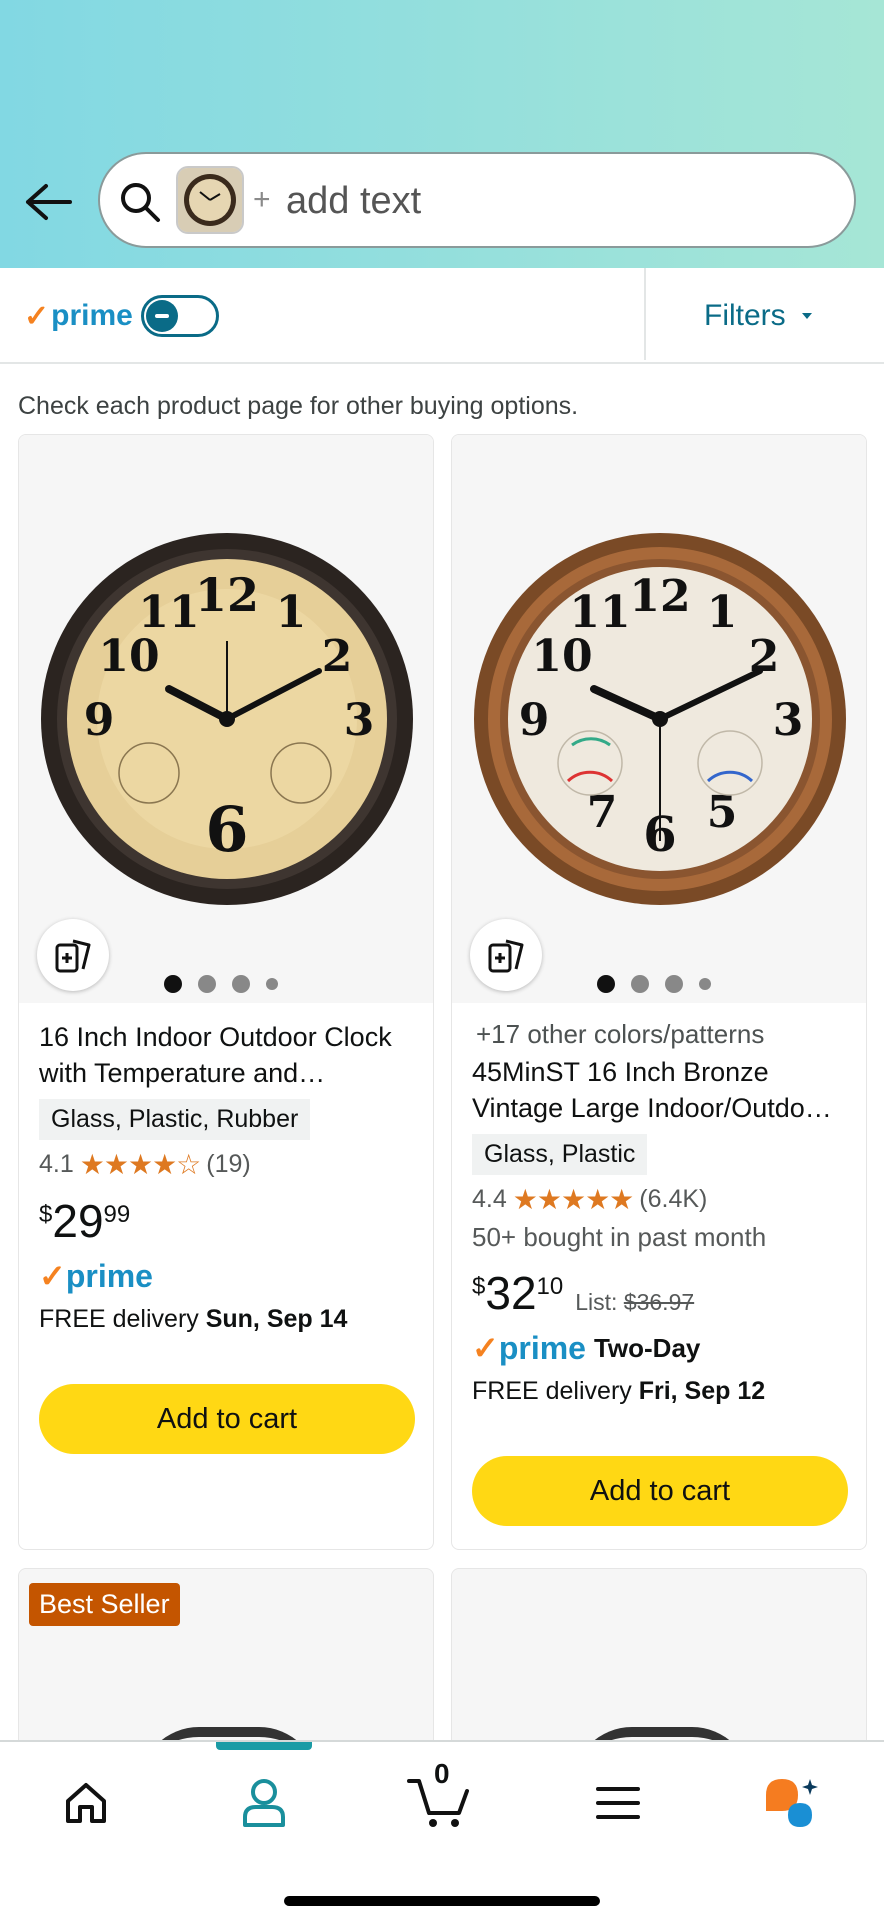 This screenshot has height=1920, width=884. Describe the element at coordinates (573, 1199) in the screenshot. I see `star-rating-icon: ★★★★★` at that location.